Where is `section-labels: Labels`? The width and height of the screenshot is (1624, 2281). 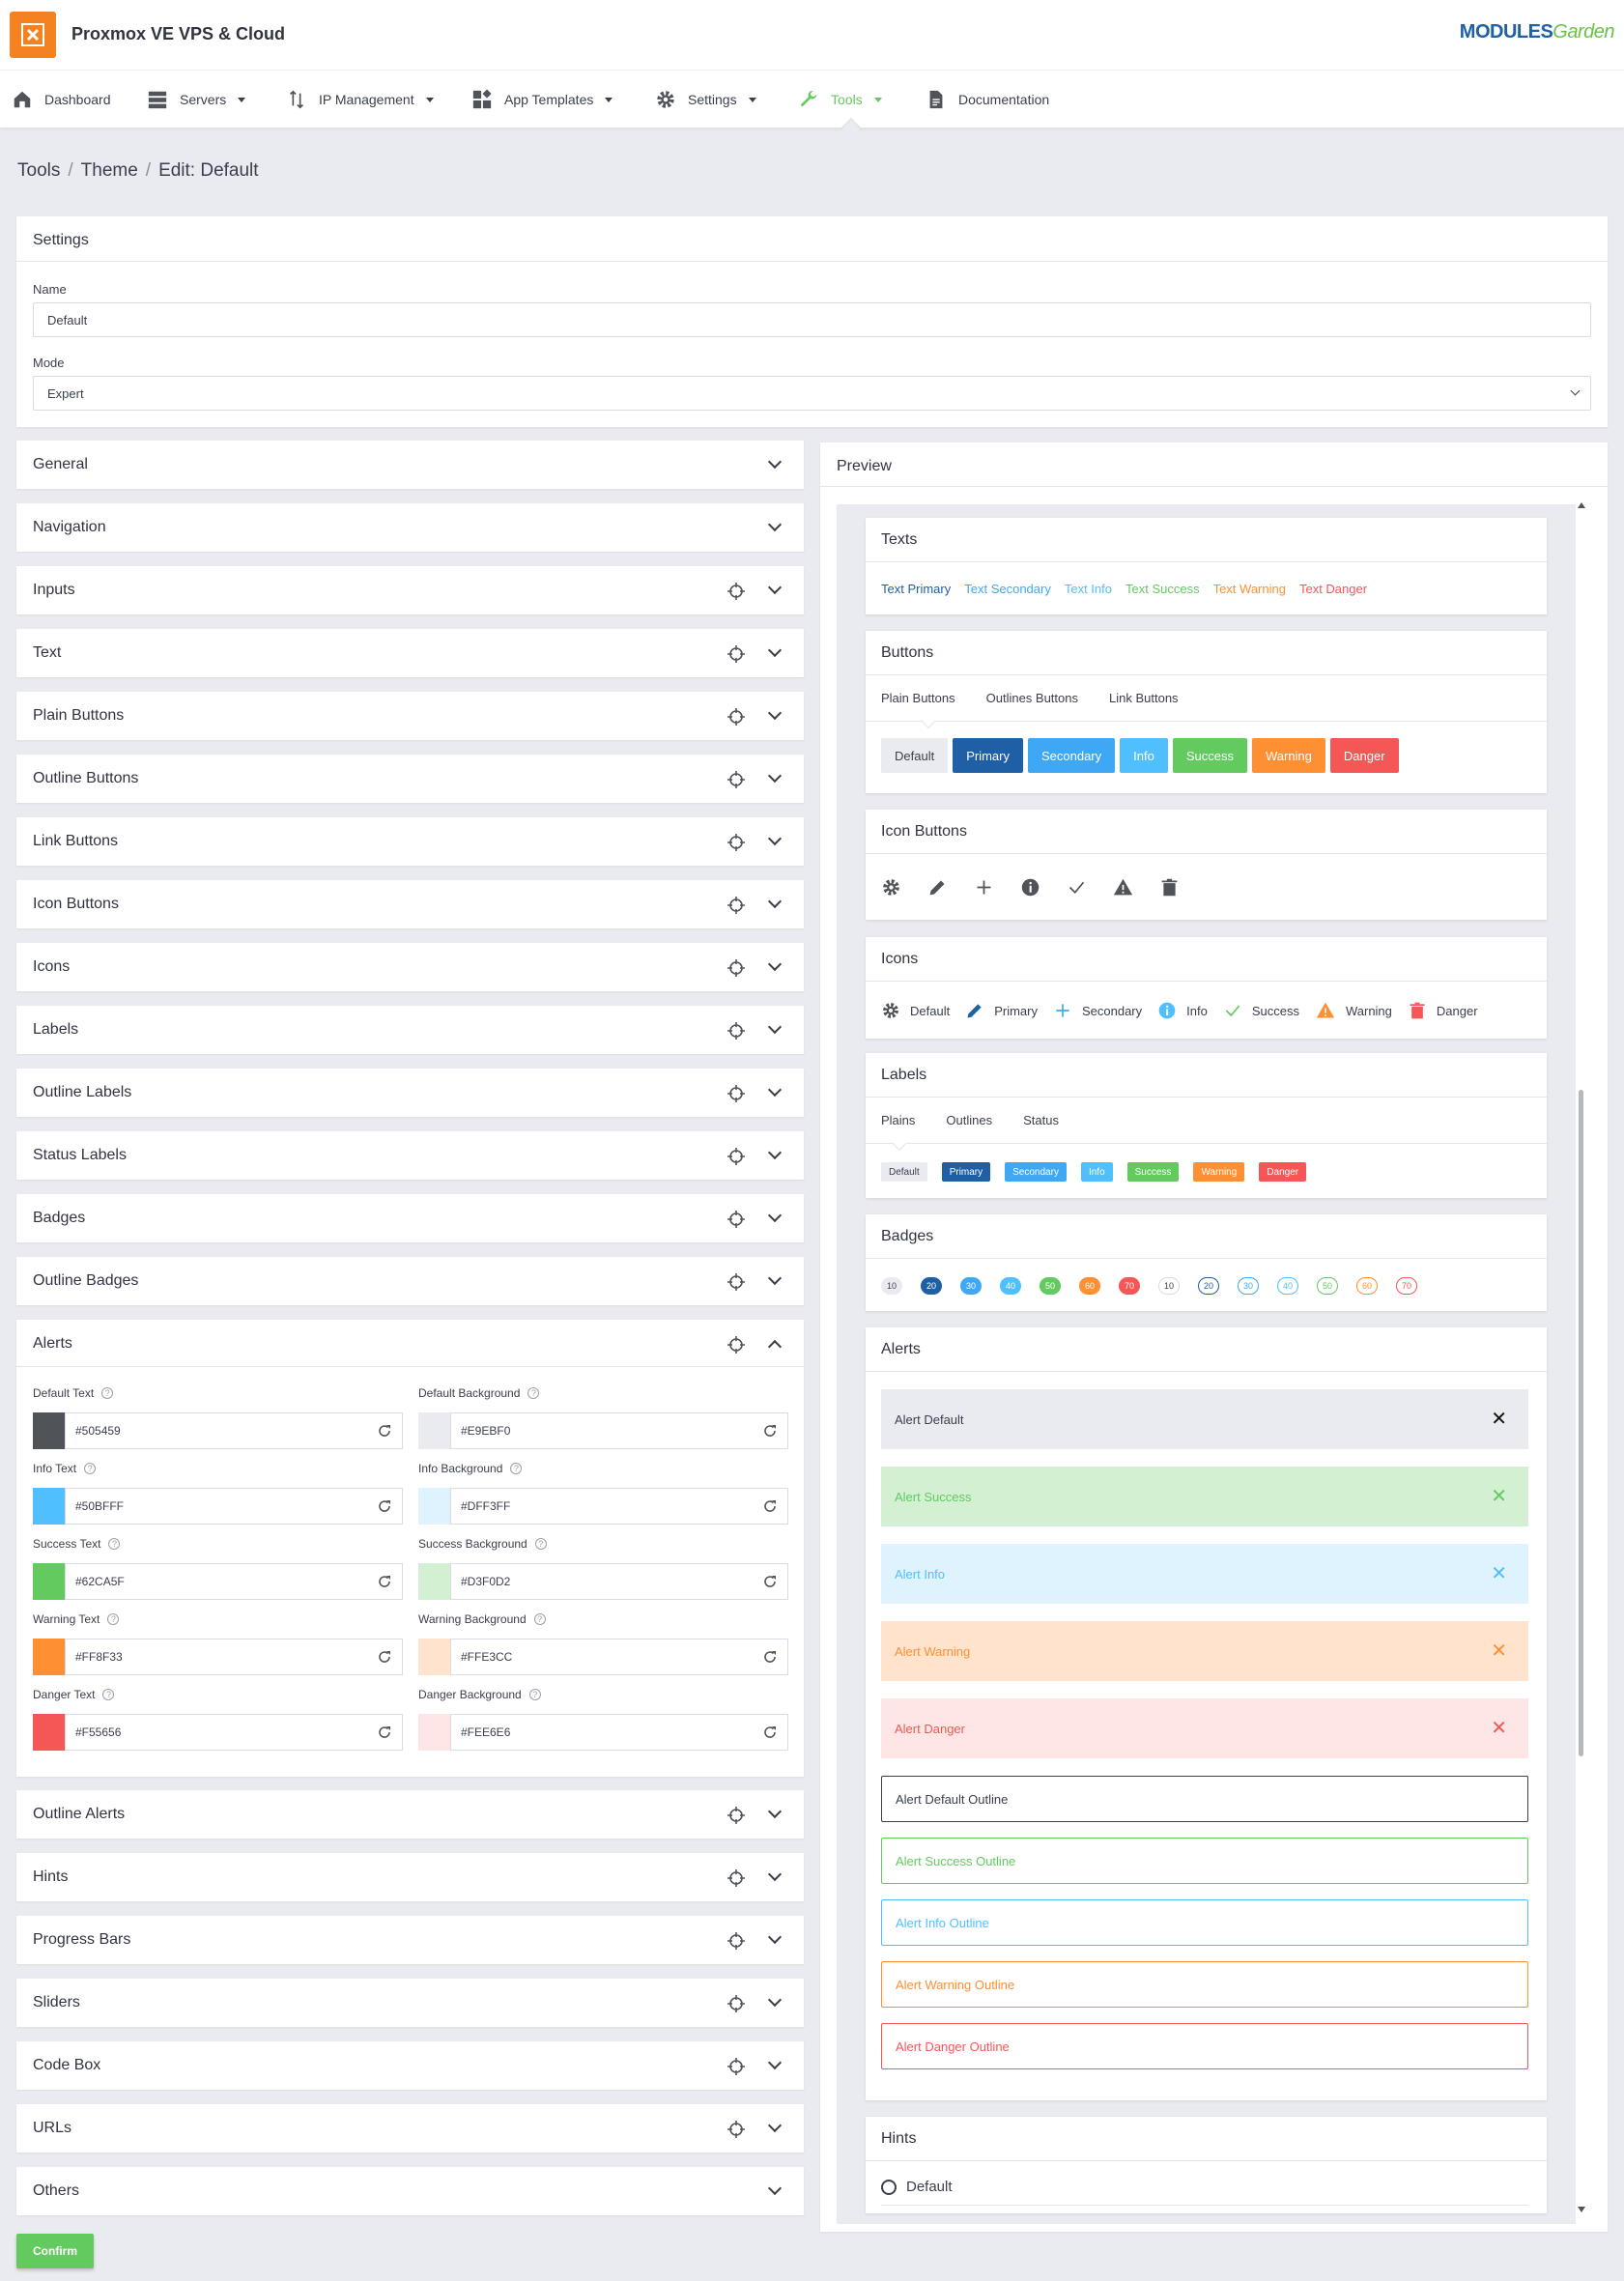 section-labels: Labels is located at coordinates (410, 1030).